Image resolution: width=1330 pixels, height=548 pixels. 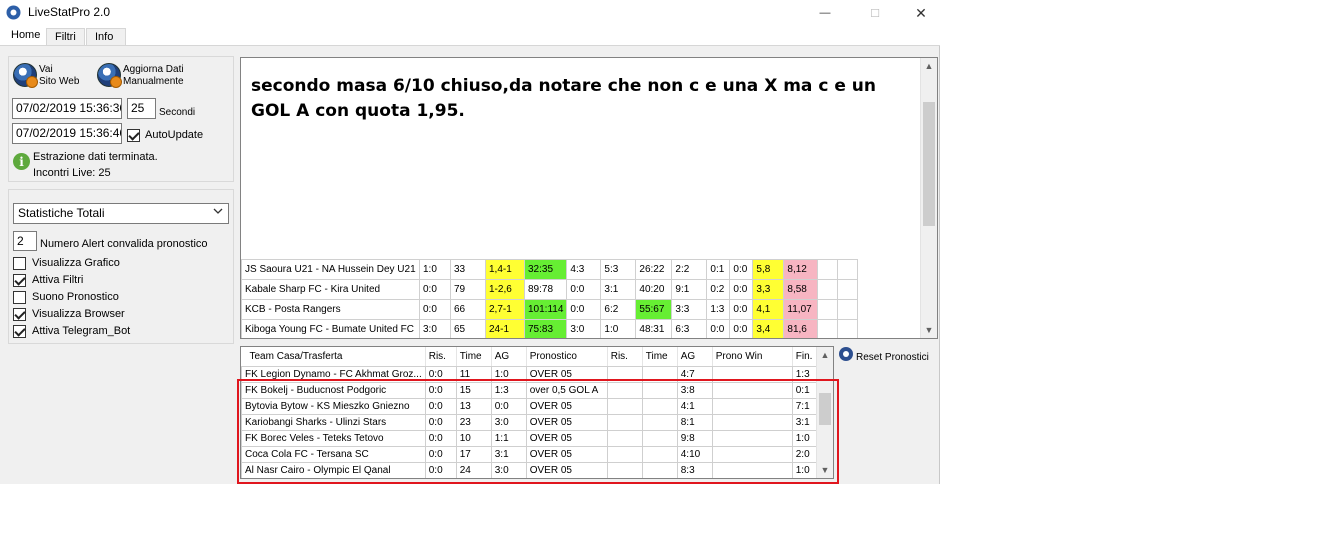 I want to click on live-cell: 3:0, so click(x=584, y=328).